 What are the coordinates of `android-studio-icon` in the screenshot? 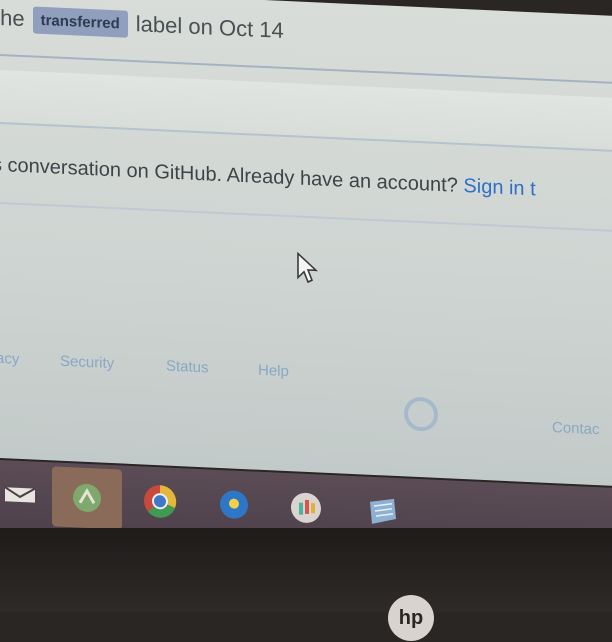 It's located at (87, 498).